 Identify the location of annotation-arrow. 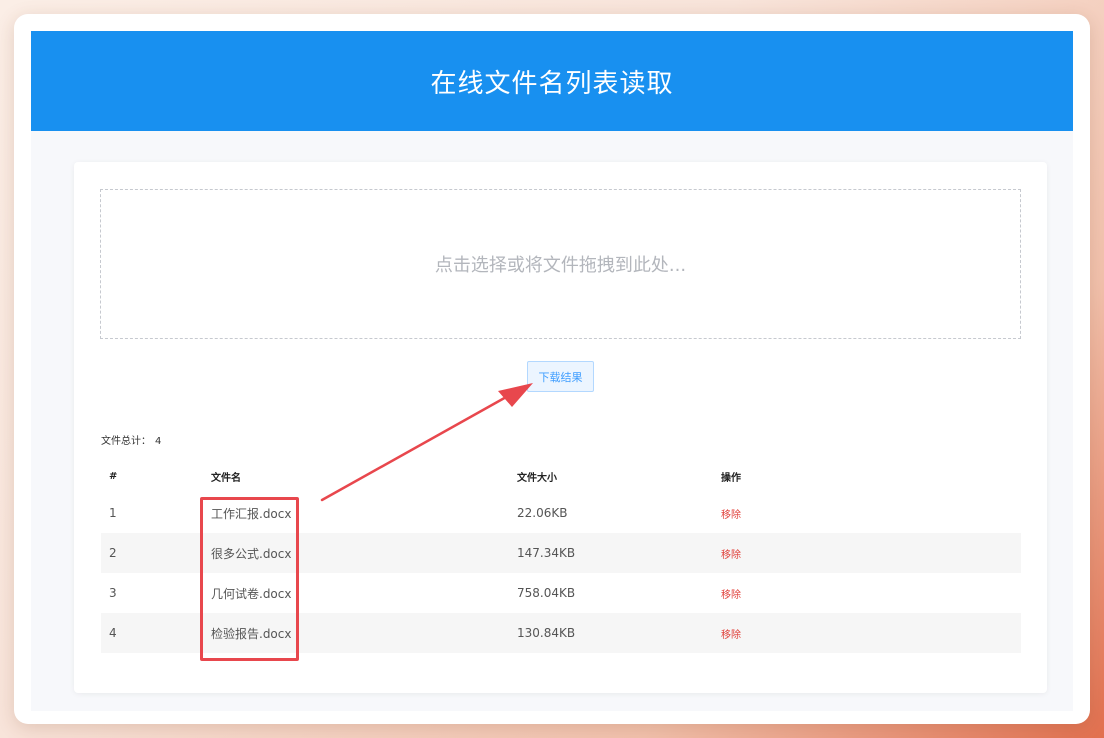
(426, 442).